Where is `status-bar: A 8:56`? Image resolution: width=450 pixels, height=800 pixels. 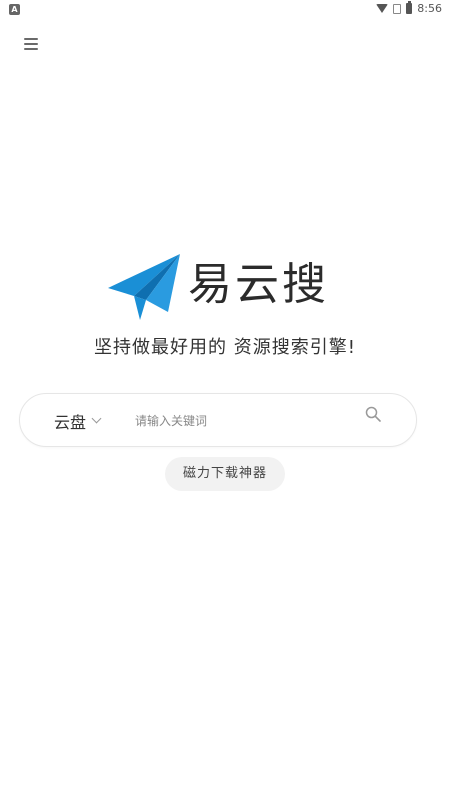
status-bar: A 8:56 is located at coordinates (225, 10).